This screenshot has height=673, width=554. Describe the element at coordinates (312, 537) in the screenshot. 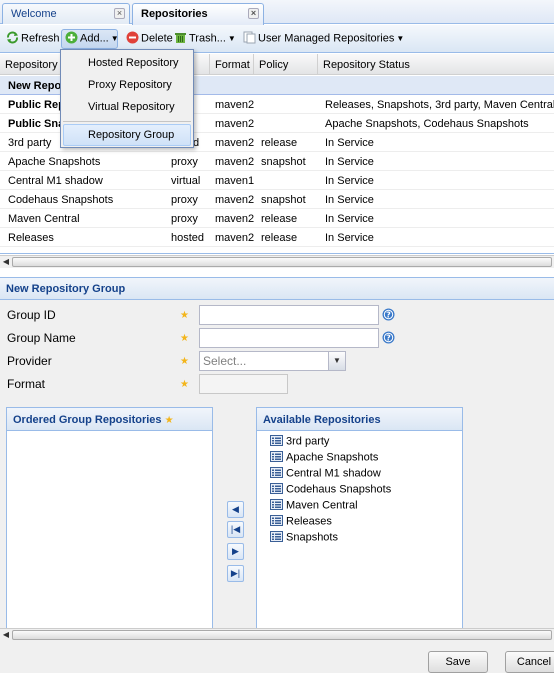

I see `list-item-label: Snapshots` at that location.